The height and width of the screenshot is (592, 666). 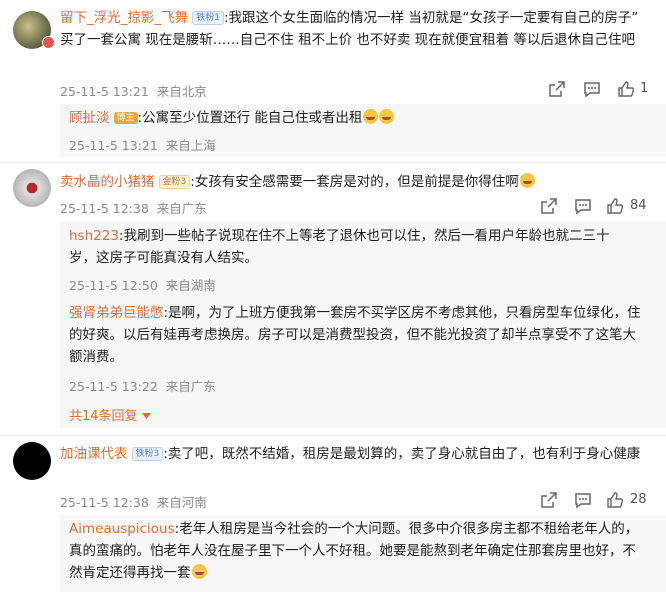 I want to click on comment-meta: 25-11-5 13:21 来自北京, so click(x=133, y=90).